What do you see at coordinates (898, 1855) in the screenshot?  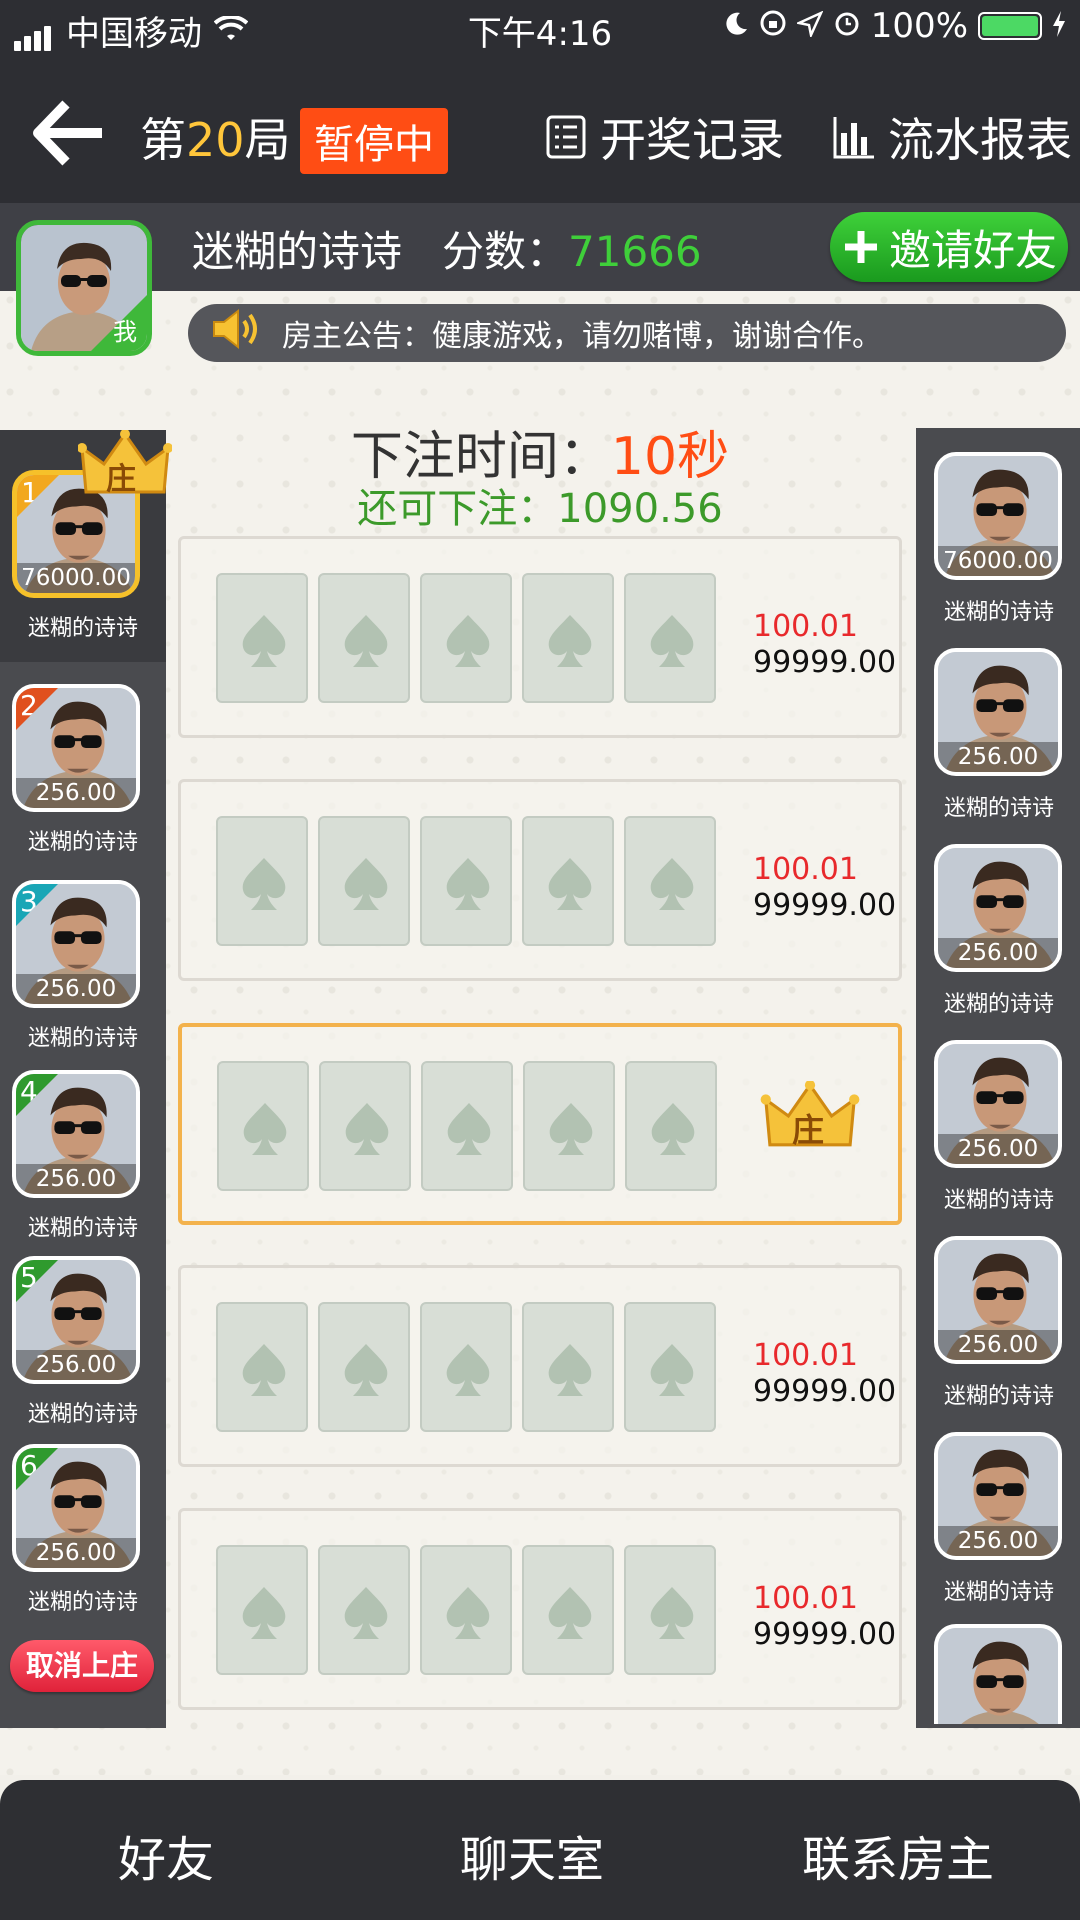 I see `nav-contact-host: 联系房主` at bounding box center [898, 1855].